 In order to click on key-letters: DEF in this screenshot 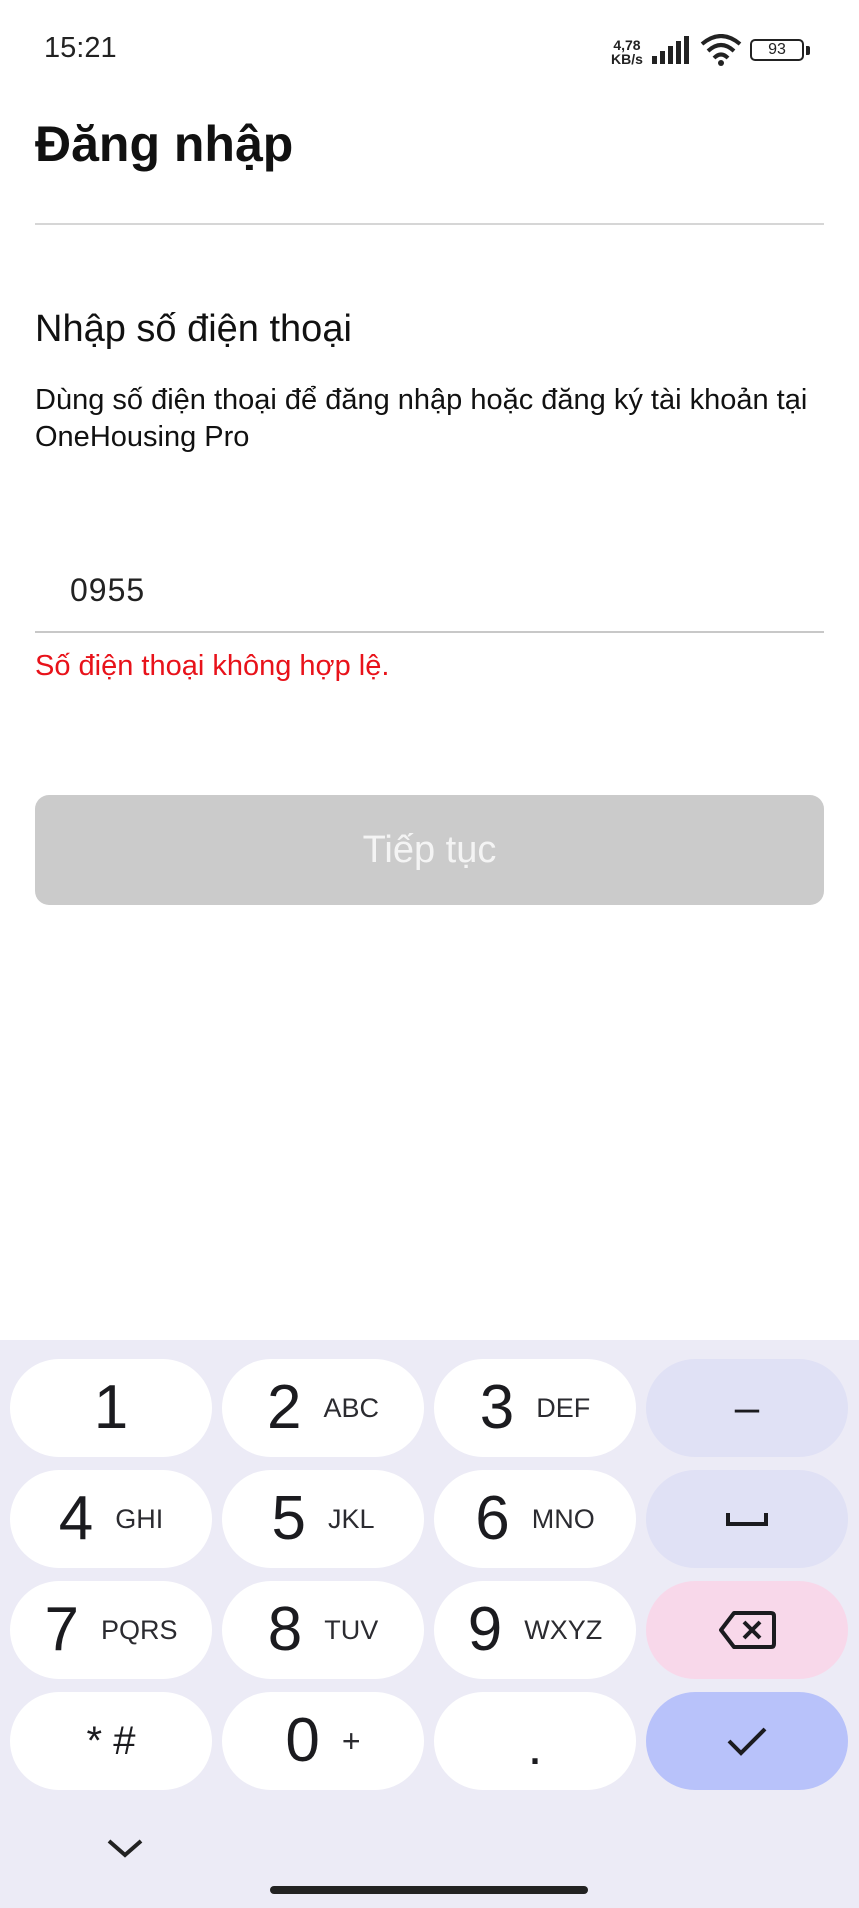, I will do `click(563, 1407)`.